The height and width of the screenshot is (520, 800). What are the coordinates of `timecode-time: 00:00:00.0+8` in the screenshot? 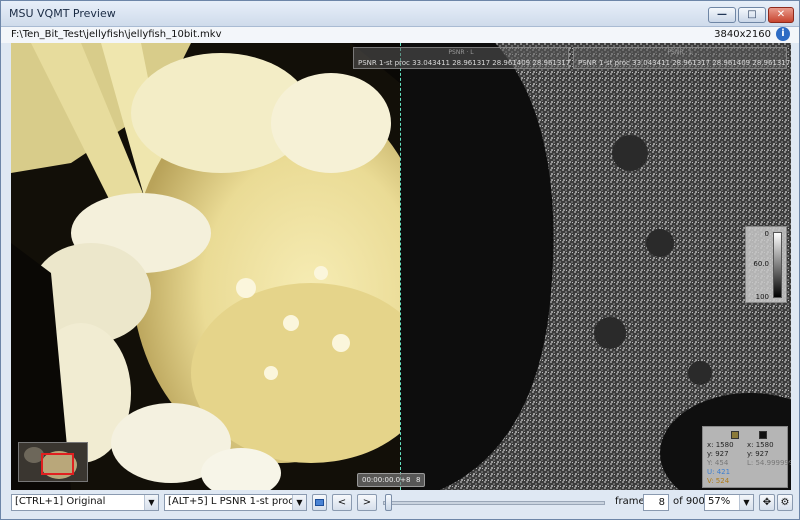 It's located at (386, 480).